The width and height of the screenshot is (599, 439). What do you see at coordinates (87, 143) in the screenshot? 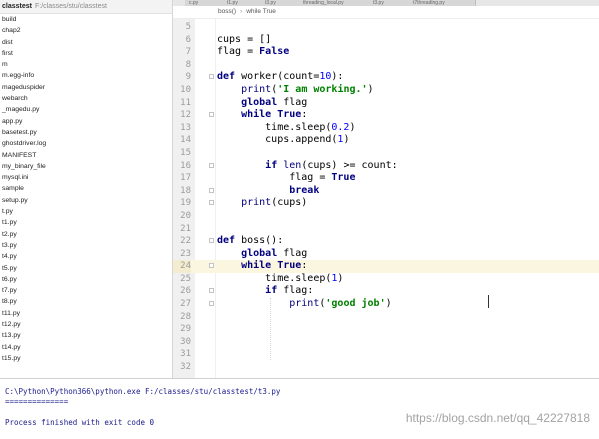
I see `file-tree-item: ghostdriver.log` at bounding box center [87, 143].